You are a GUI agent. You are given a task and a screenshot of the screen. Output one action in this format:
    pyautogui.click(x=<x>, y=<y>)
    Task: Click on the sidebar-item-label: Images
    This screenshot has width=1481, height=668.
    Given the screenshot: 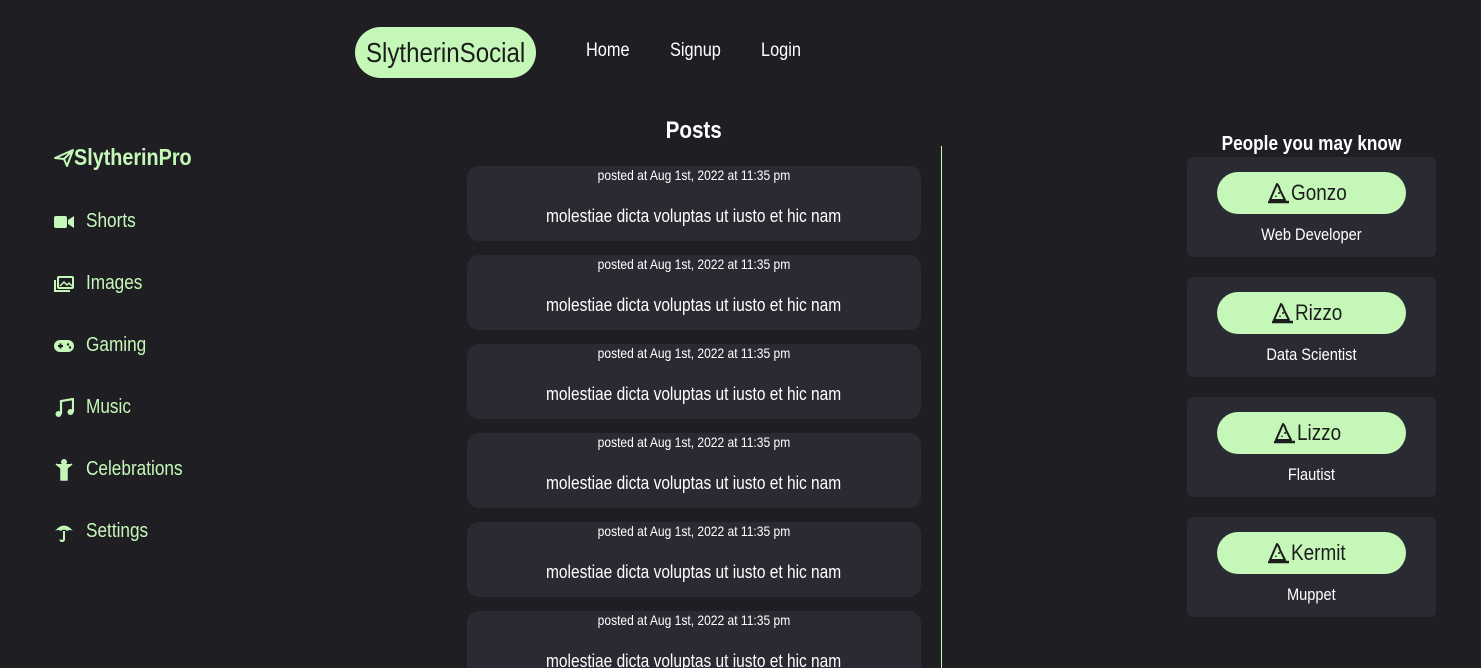 What is the action you would take?
    pyautogui.click(x=114, y=283)
    